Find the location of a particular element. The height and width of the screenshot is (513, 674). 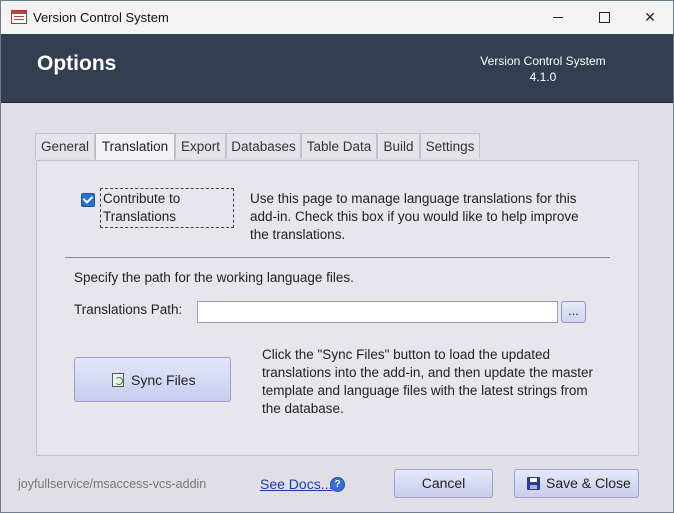

maximize-icon is located at coordinates (604, 17).